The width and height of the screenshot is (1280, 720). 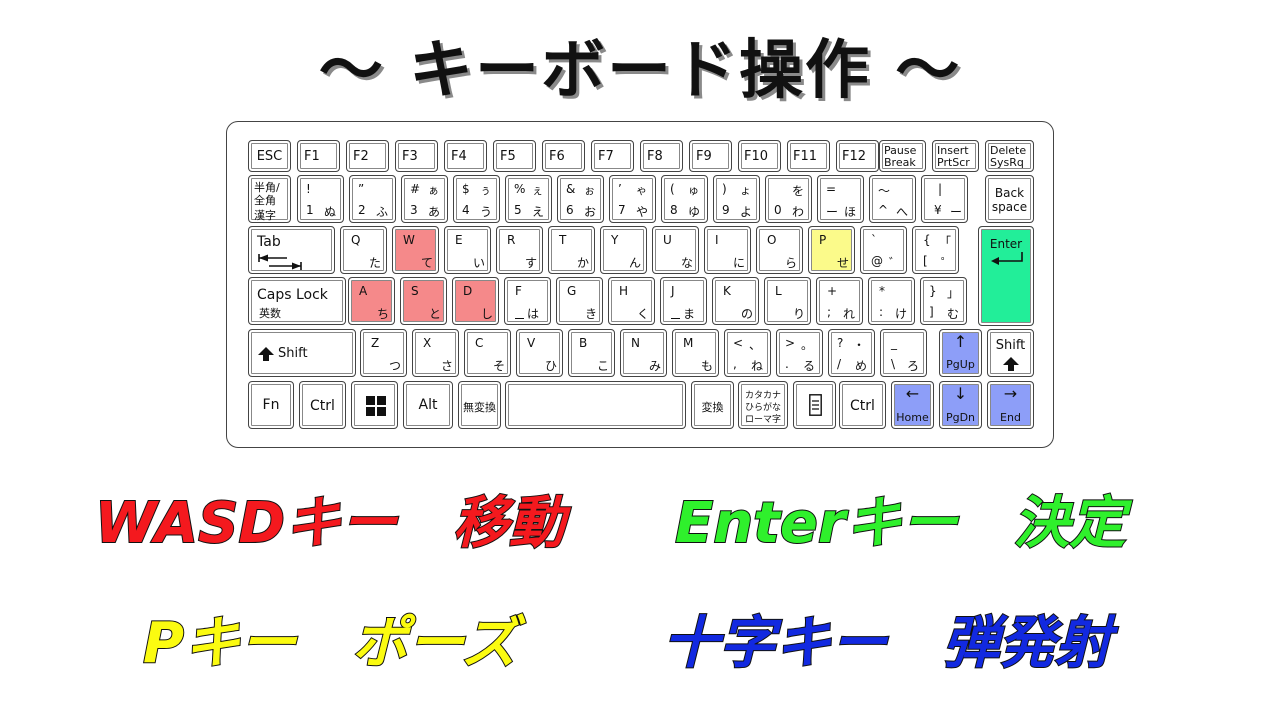 What do you see at coordinates (857, 156) in the screenshot?
I see `key-f12: F12` at bounding box center [857, 156].